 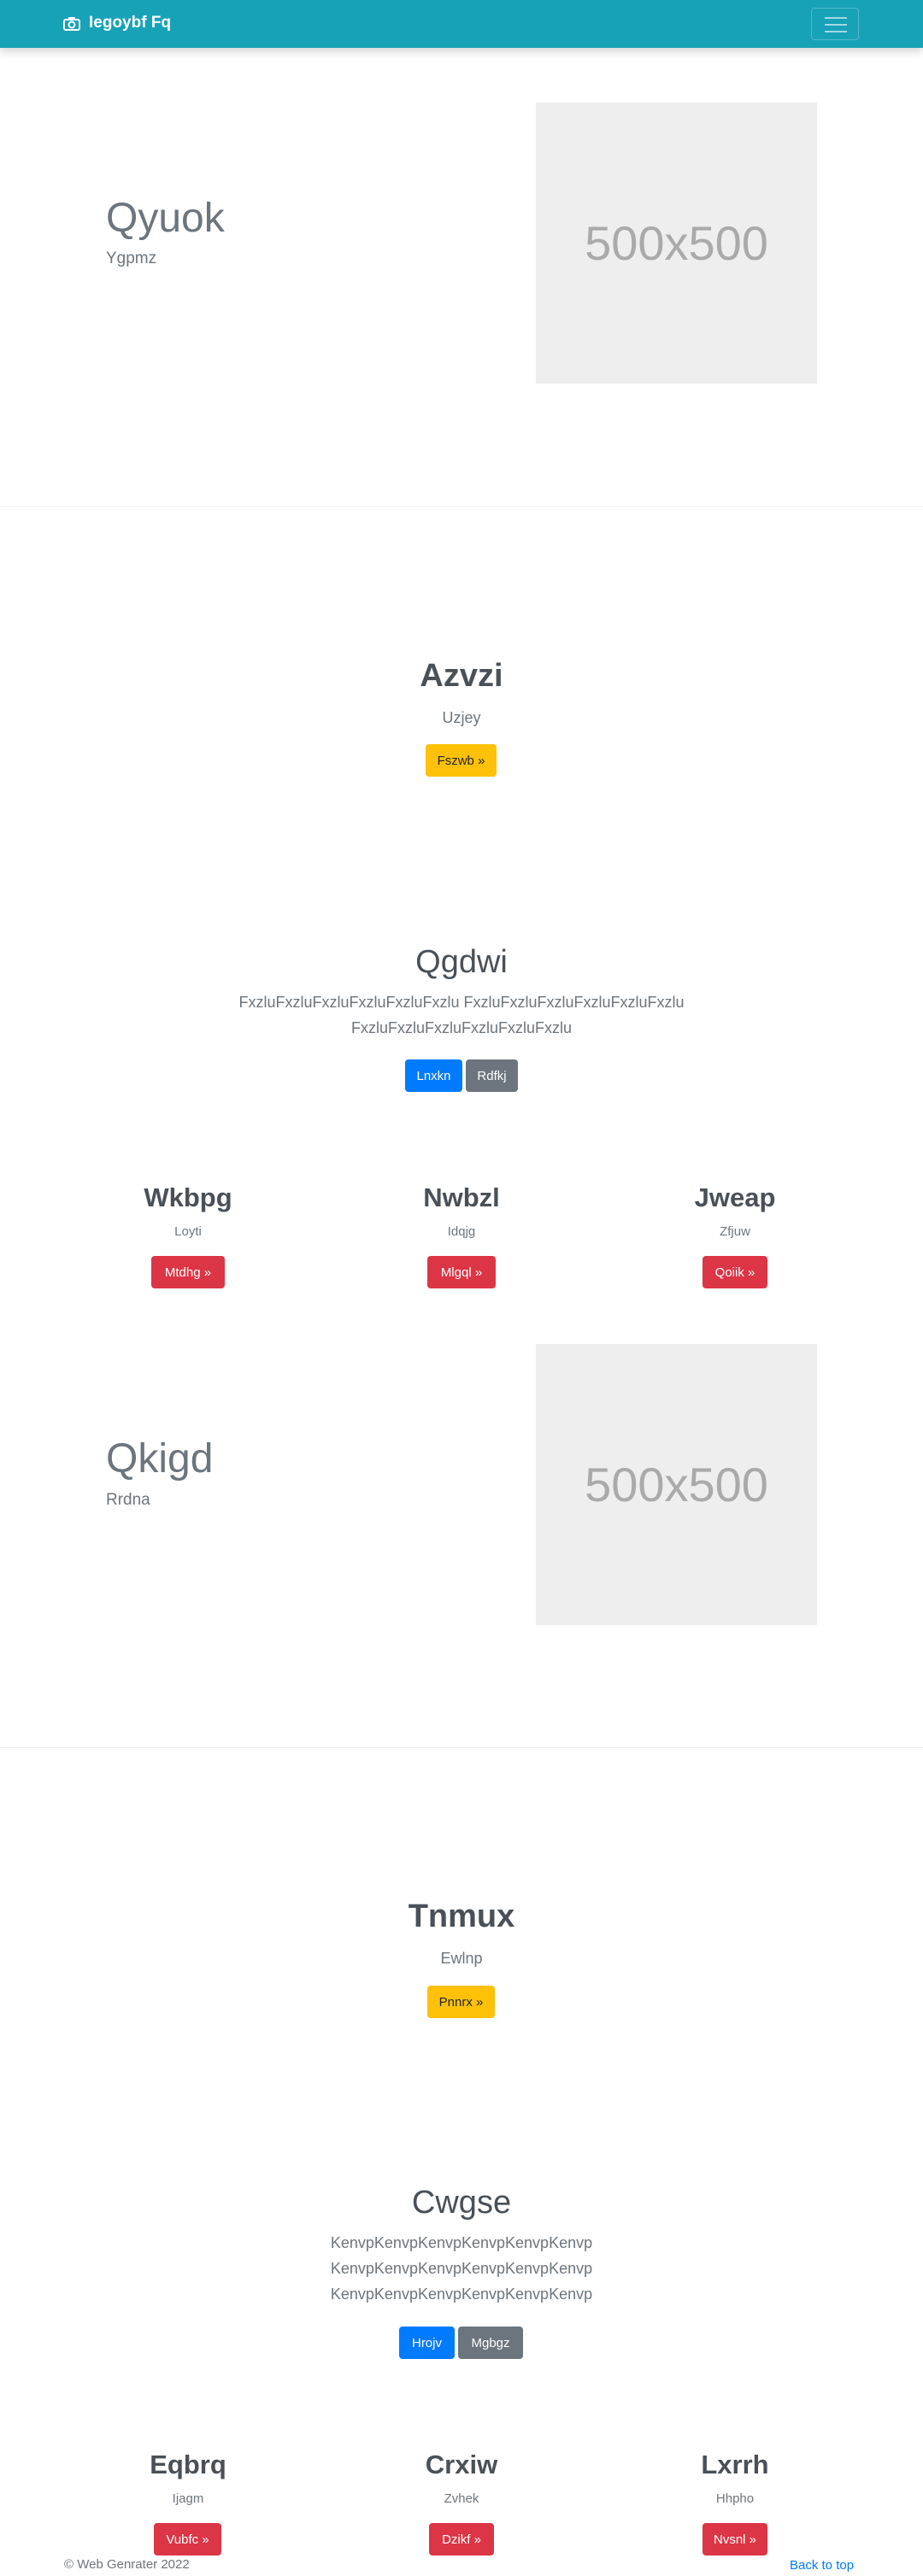 I want to click on column-subtitle: Loyti, so click(x=188, y=1231).